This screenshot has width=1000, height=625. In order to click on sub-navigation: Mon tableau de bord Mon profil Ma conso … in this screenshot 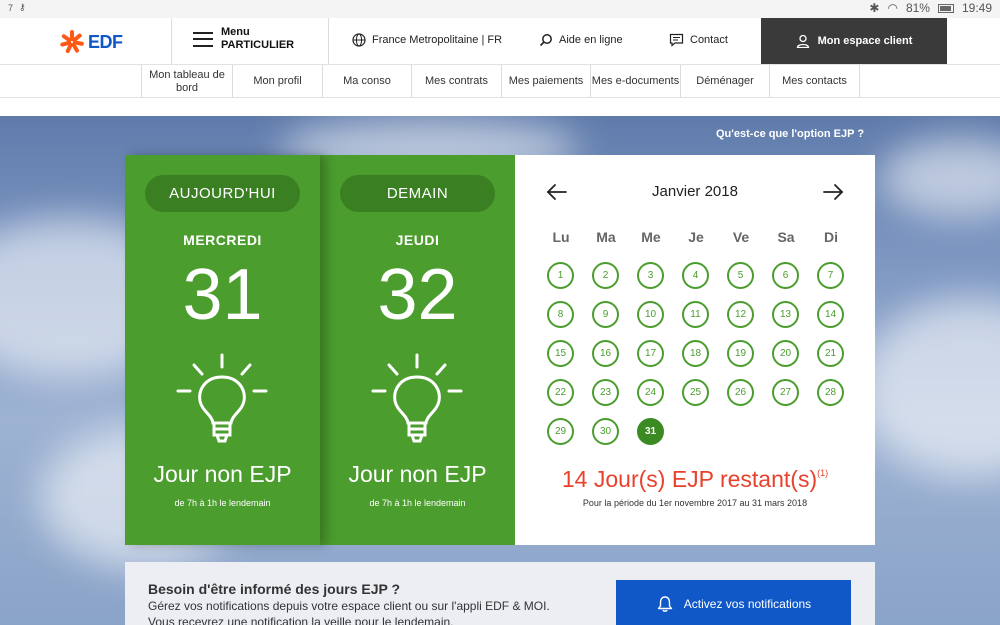, I will do `click(500, 81)`.